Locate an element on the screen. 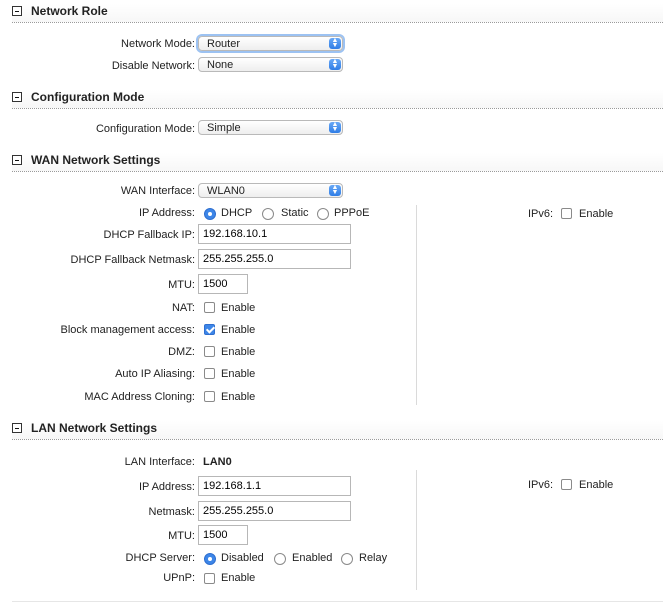 The image size is (663, 613). configuration-mode-value: Simple is located at coordinates (224, 128).